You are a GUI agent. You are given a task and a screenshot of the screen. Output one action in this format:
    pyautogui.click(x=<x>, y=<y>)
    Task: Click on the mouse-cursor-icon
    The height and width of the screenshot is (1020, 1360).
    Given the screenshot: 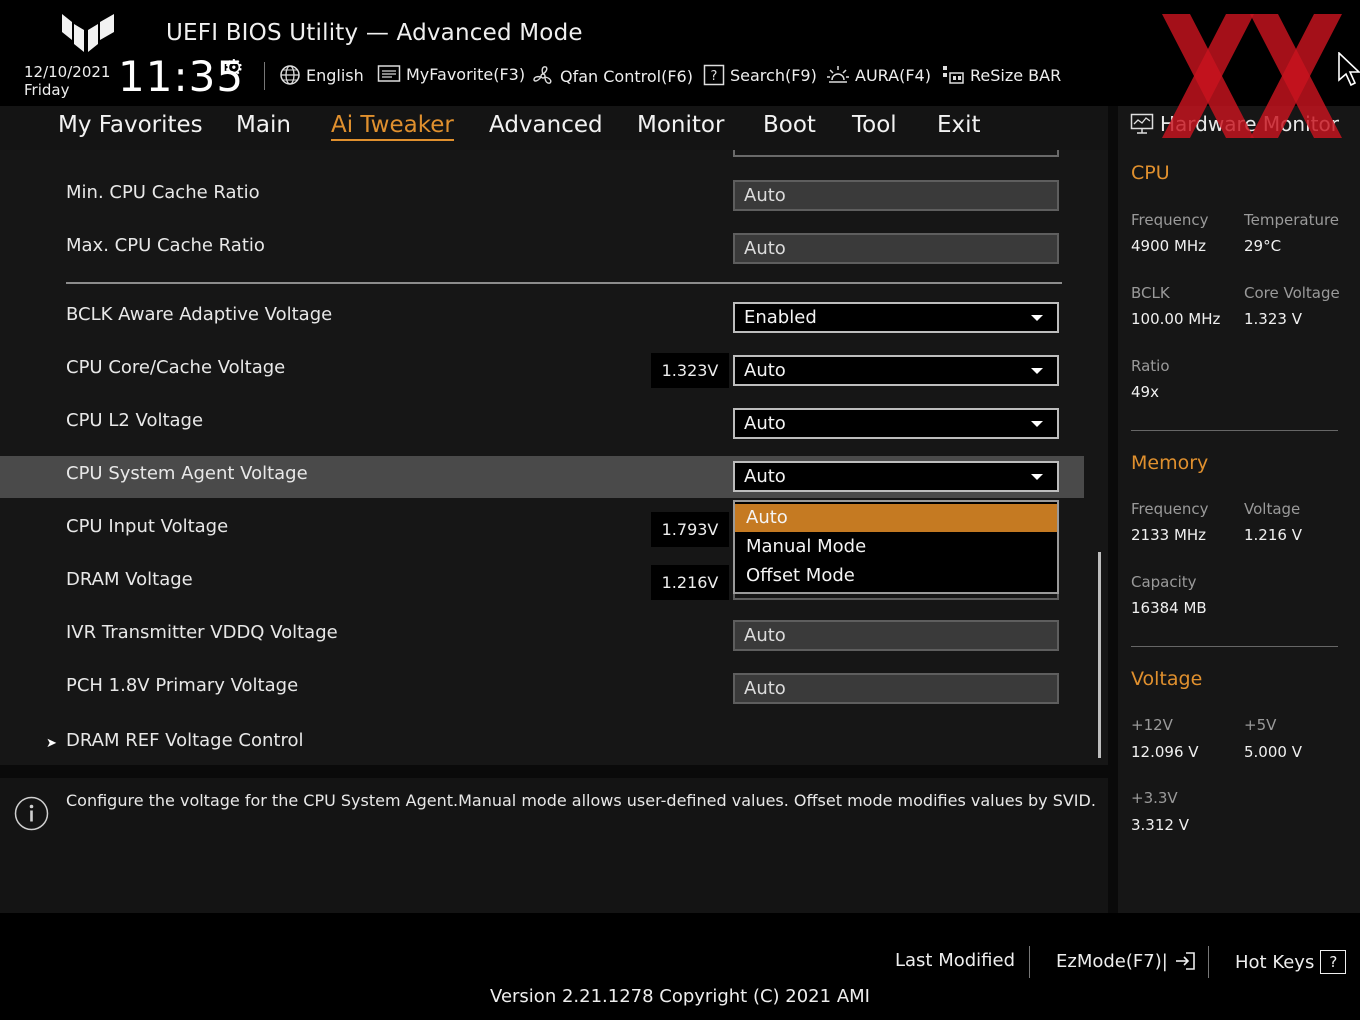 What is the action you would take?
    pyautogui.click(x=1349, y=69)
    